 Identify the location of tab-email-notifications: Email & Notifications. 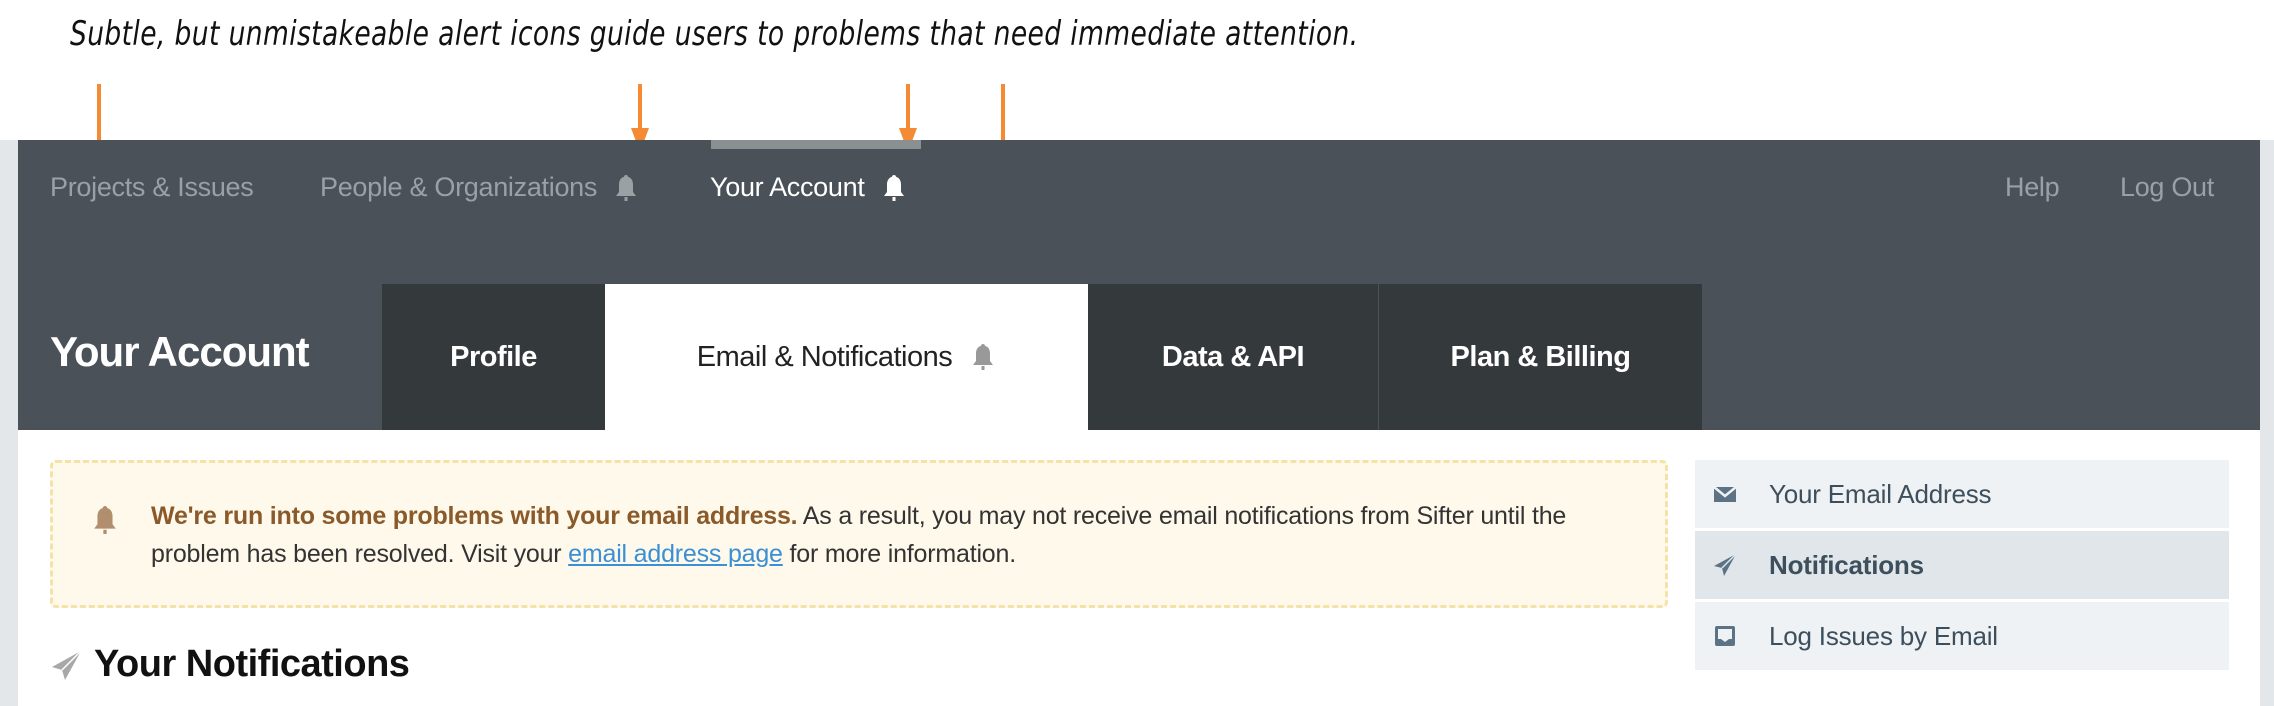
(846, 357).